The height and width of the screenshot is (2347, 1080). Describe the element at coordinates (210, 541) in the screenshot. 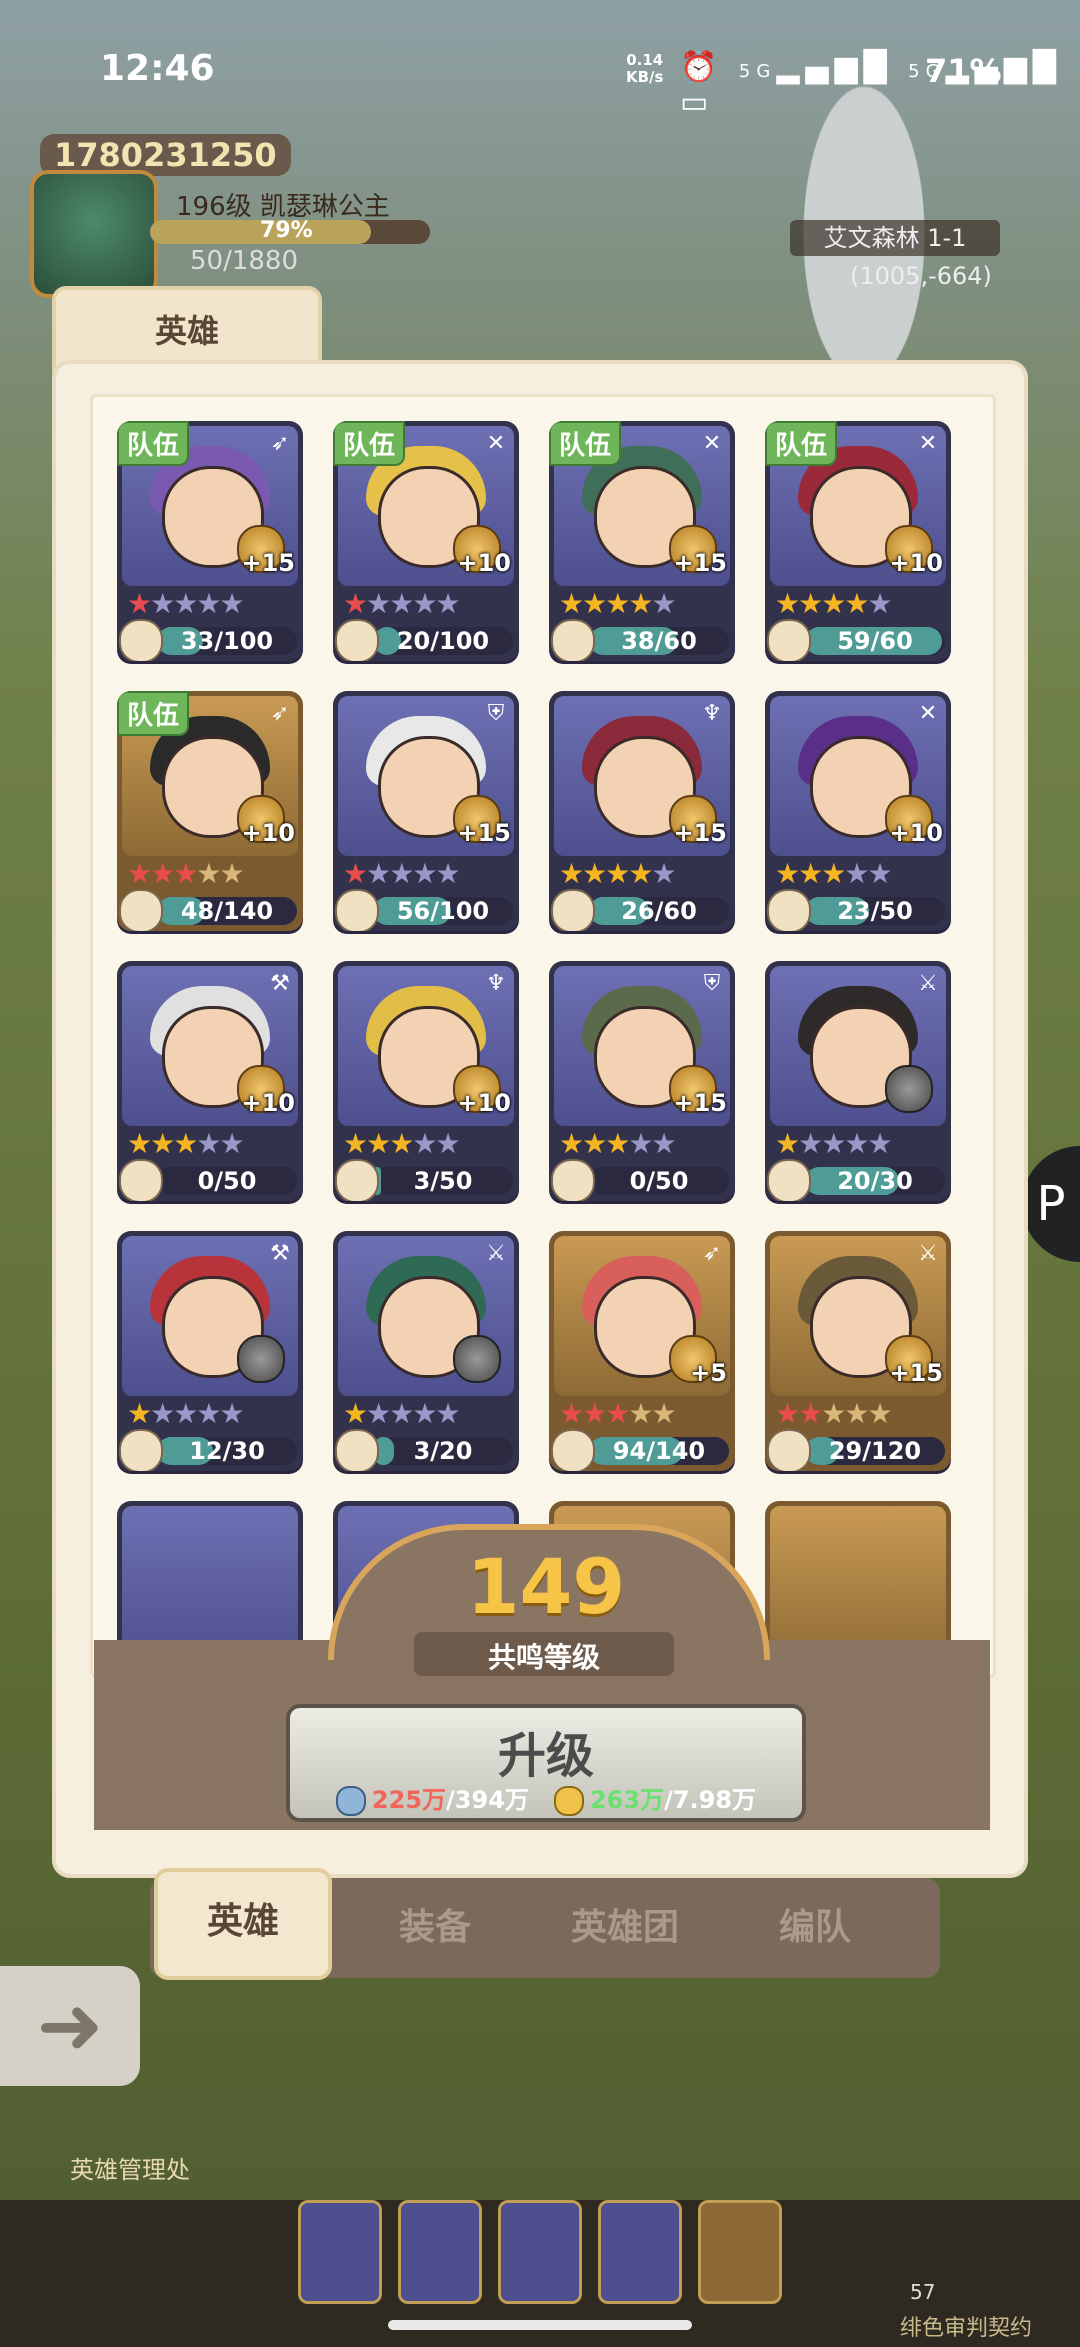

I see `hero-card: 队伍 ➶ +15 ★★★★★ 33/100` at that location.